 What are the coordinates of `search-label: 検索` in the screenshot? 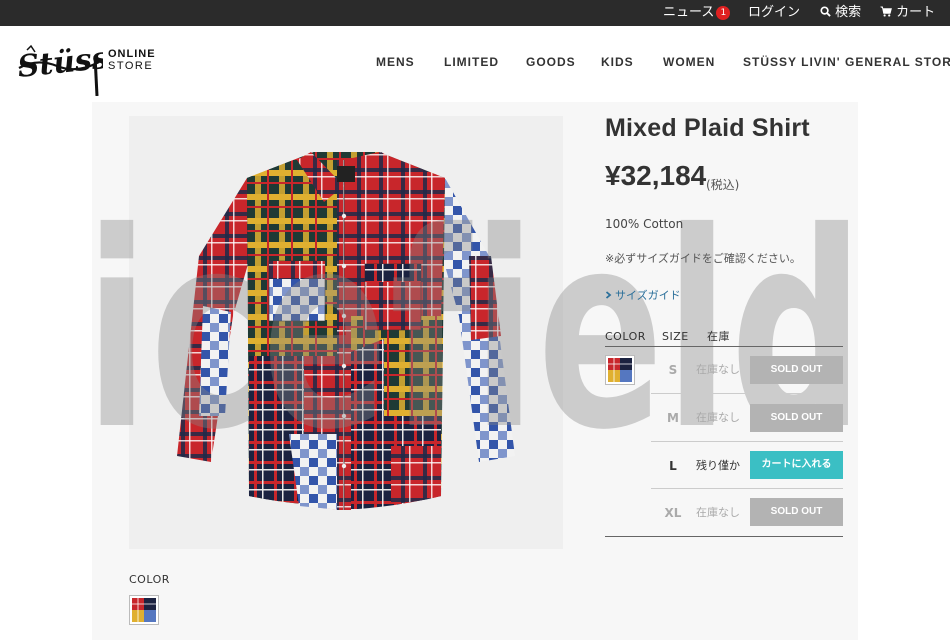 It's located at (848, 12).